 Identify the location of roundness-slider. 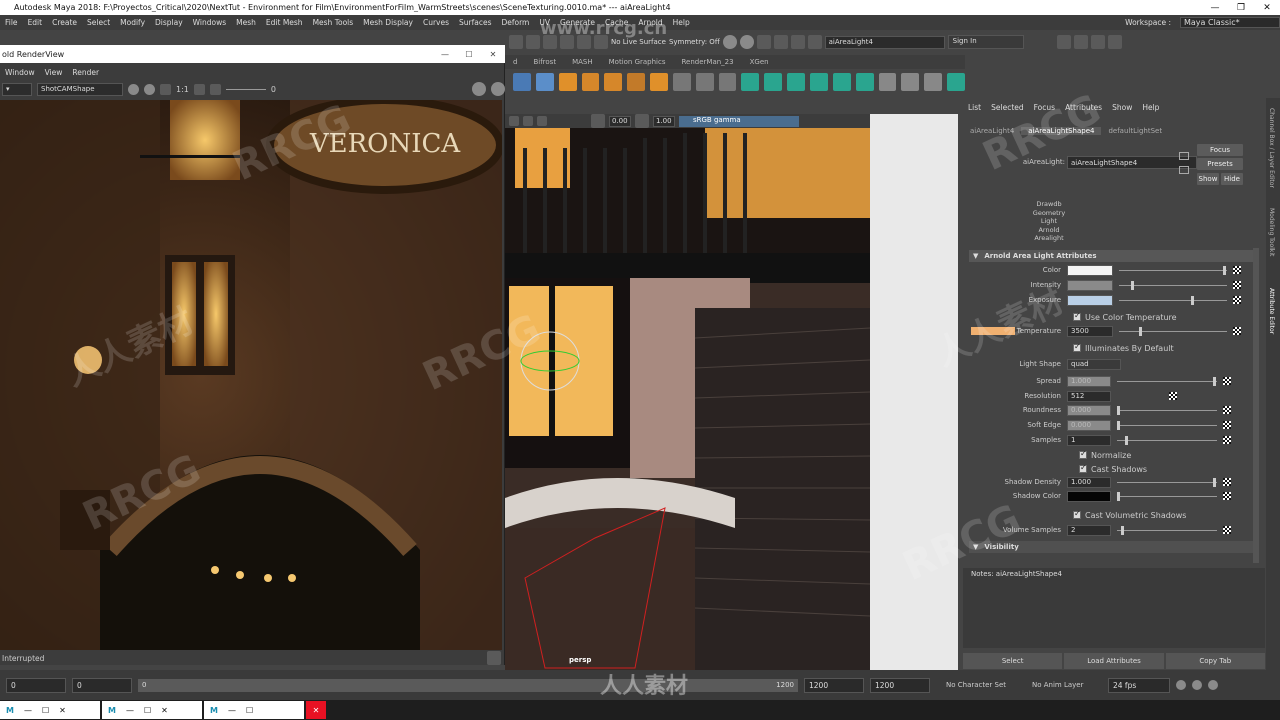
(1167, 410).